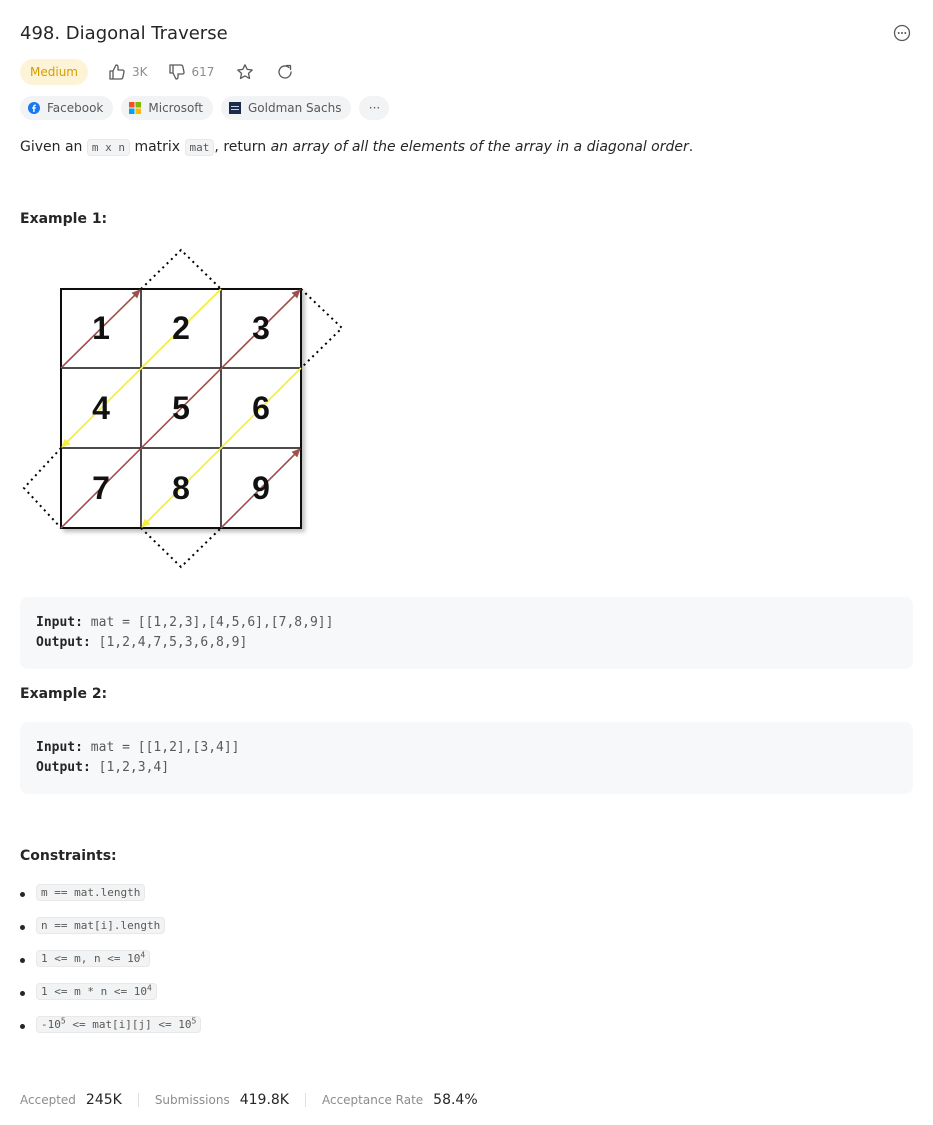 The image size is (933, 1125). I want to click on difficulty-badge: Medium, so click(54, 72).